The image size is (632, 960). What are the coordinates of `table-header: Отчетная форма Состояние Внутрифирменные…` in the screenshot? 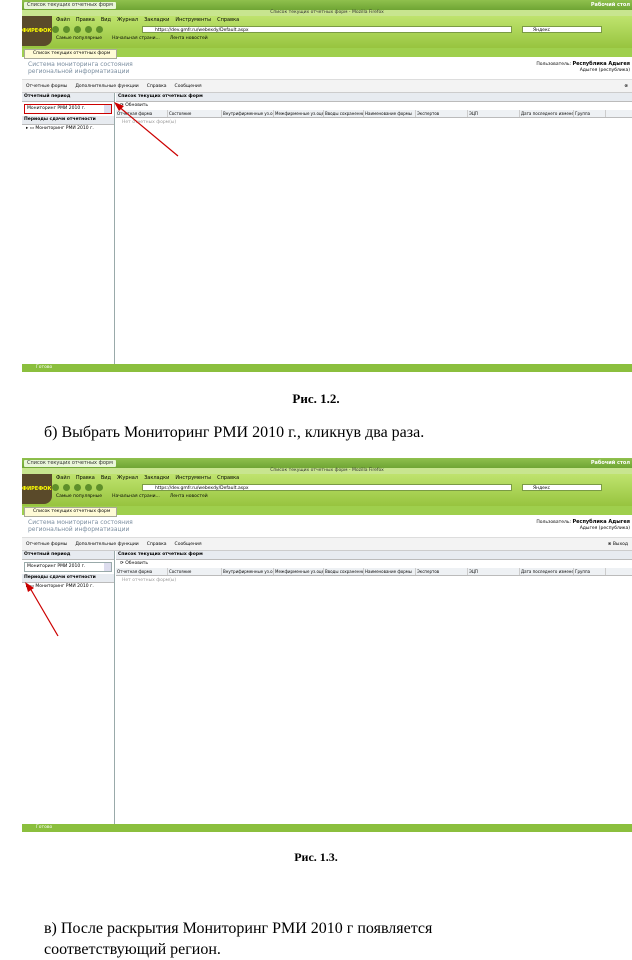 It's located at (374, 114).